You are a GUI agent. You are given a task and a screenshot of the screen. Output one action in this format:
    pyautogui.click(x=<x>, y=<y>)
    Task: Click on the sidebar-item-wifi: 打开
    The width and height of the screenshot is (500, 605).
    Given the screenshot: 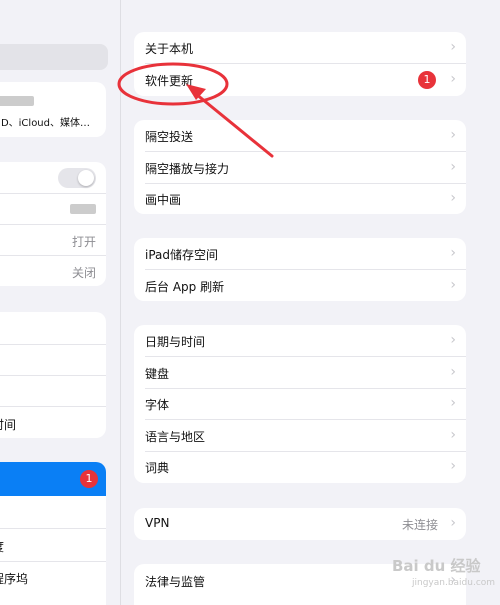 What is the action you would take?
    pyautogui.click(x=53, y=240)
    